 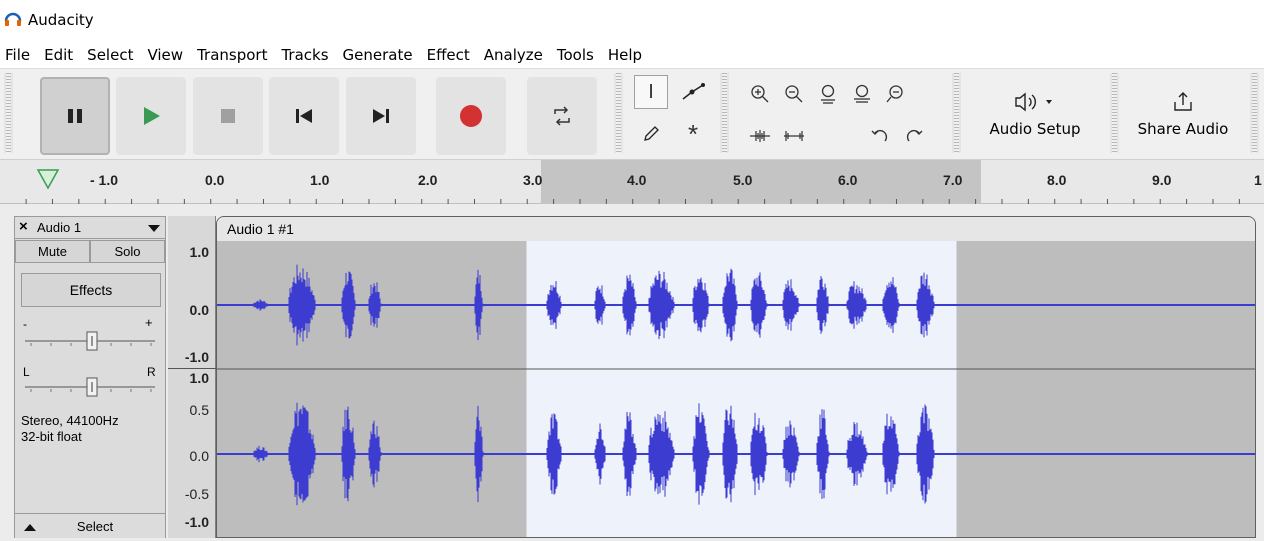 What do you see at coordinates (165, 56) in the screenshot?
I see `menu-view: View` at bounding box center [165, 56].